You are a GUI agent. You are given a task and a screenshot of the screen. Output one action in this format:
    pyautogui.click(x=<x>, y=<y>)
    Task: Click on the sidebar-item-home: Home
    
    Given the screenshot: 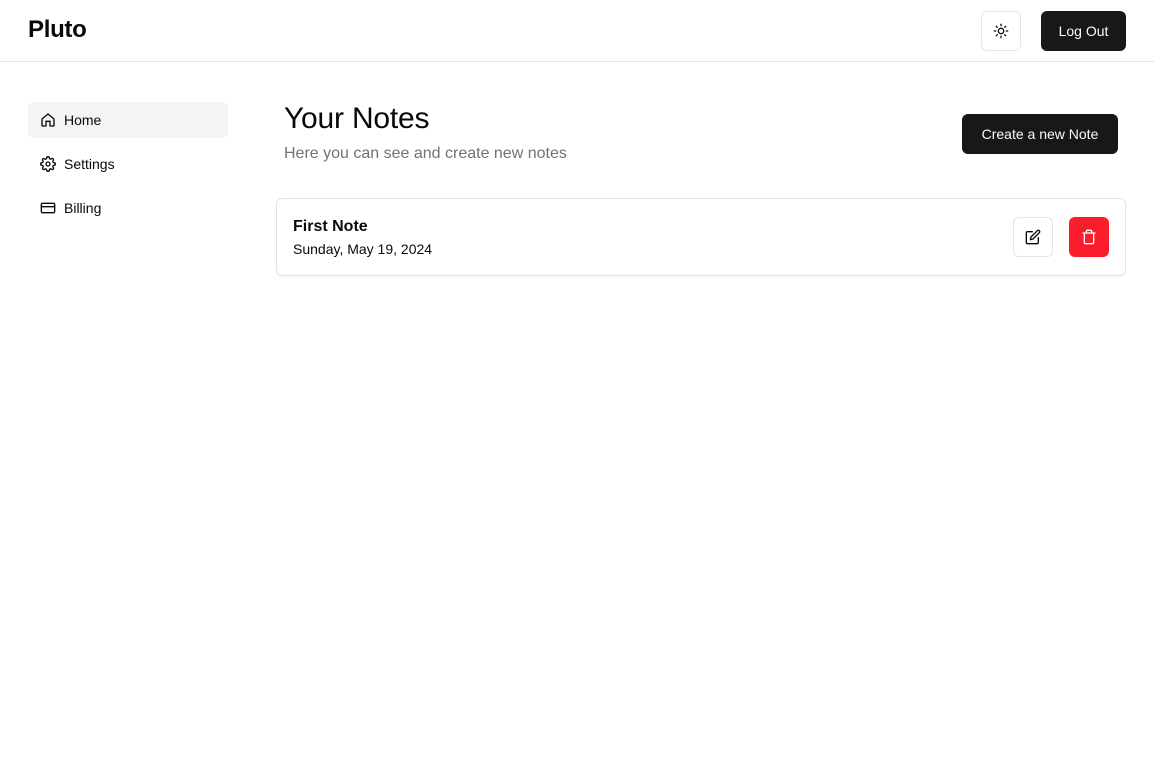 What is the action you would take?
    pyautogui.click(x=128, y=120)
    